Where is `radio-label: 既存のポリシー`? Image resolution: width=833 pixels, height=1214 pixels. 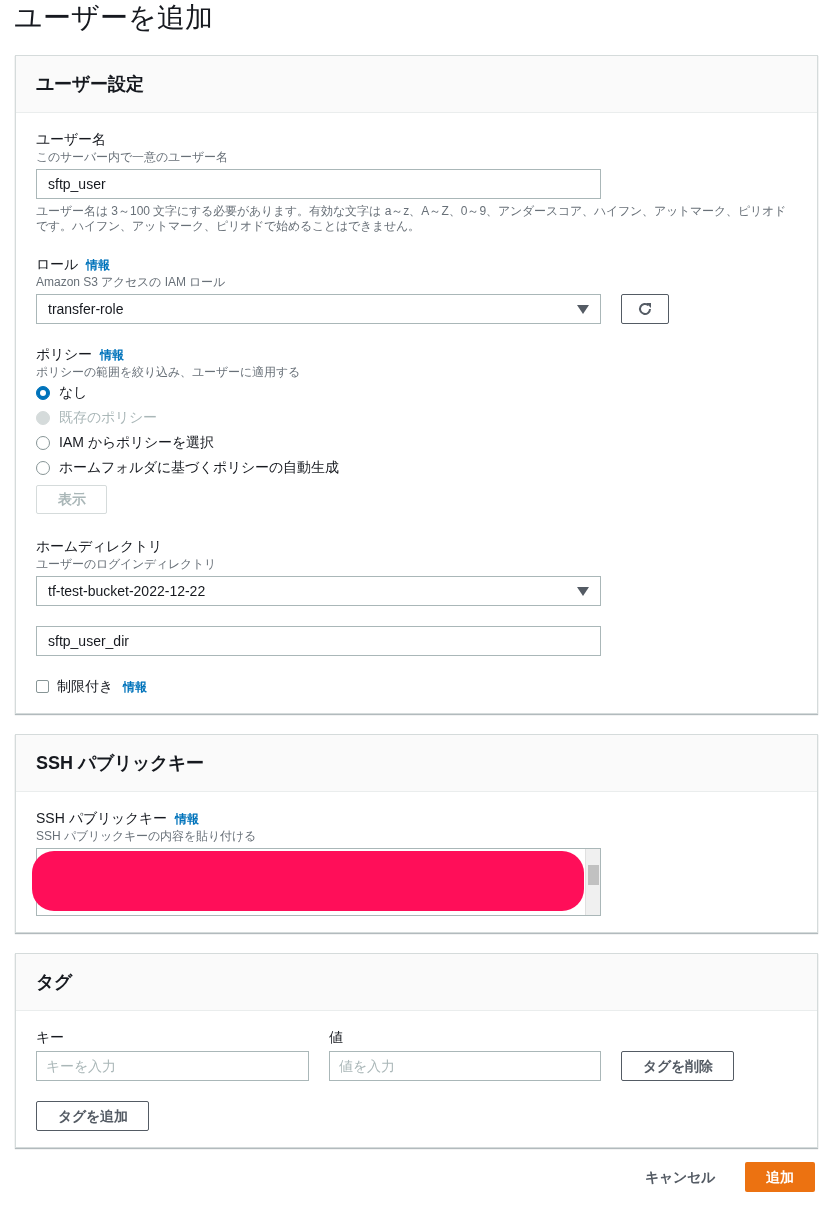 radio-label: 既存のポリシー is located at coordinates (108, 417).